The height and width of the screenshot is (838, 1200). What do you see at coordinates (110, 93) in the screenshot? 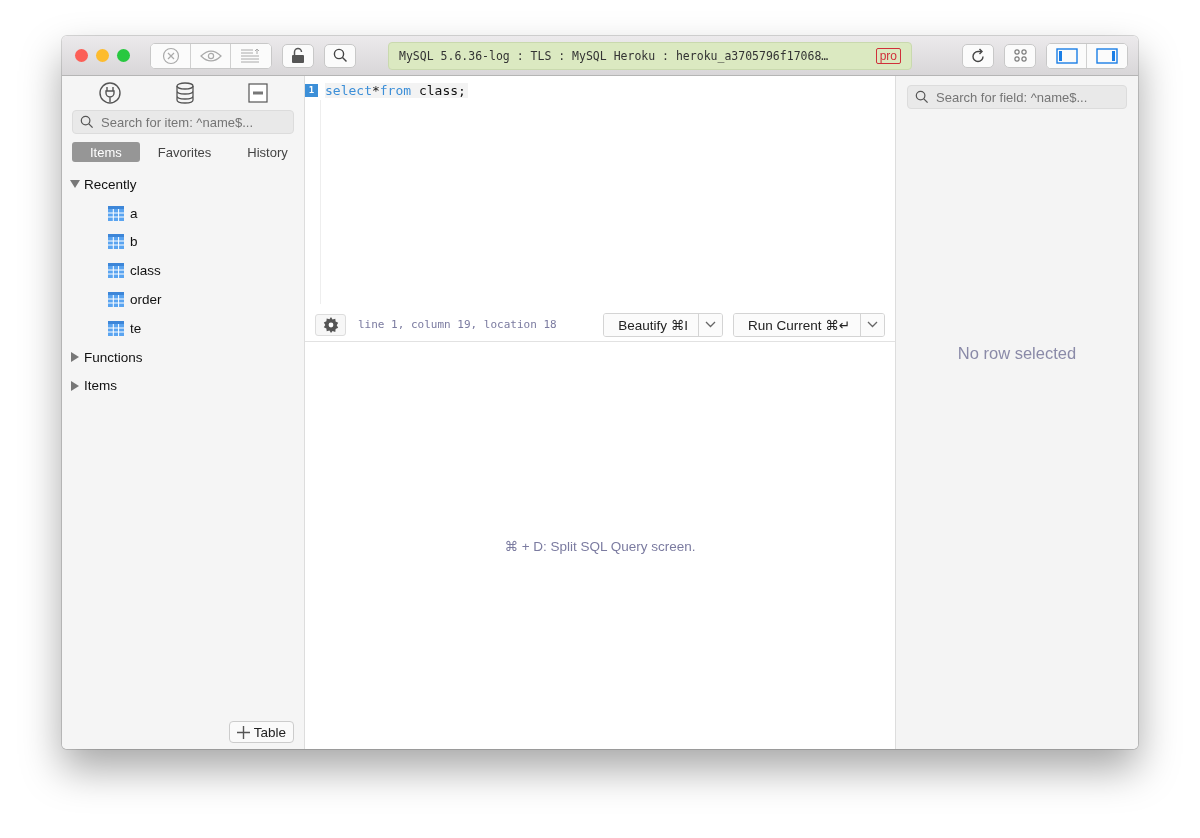
I see `plug-icon` at bounding box center [110, 93].